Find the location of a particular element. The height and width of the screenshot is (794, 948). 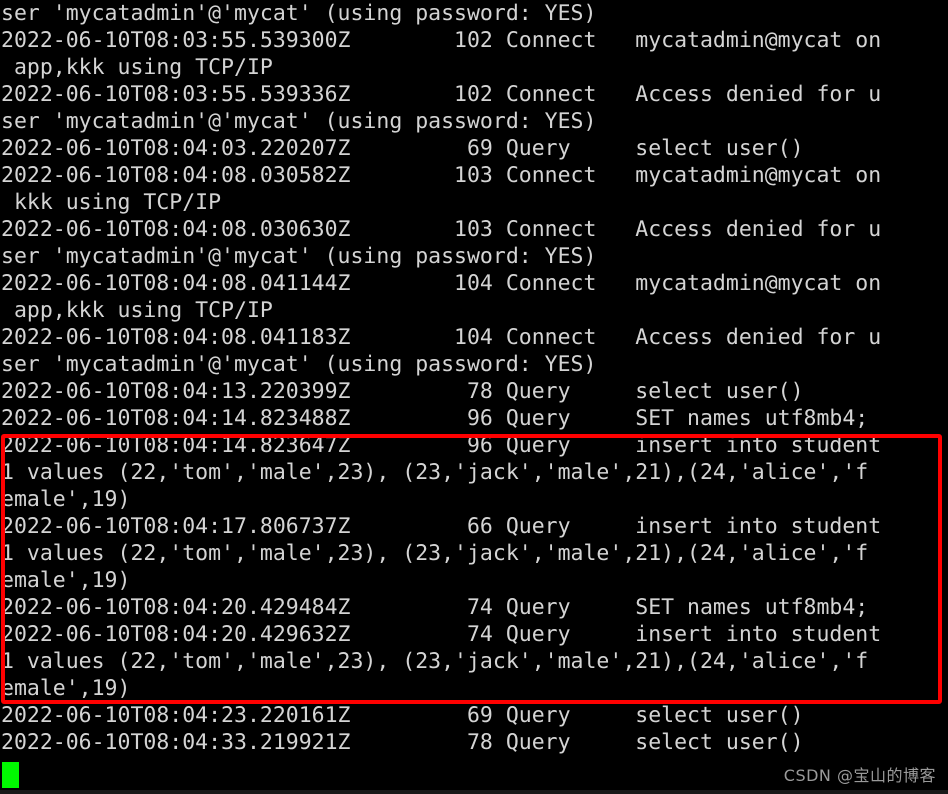

block-cursor is located at coordinates (10, 775).